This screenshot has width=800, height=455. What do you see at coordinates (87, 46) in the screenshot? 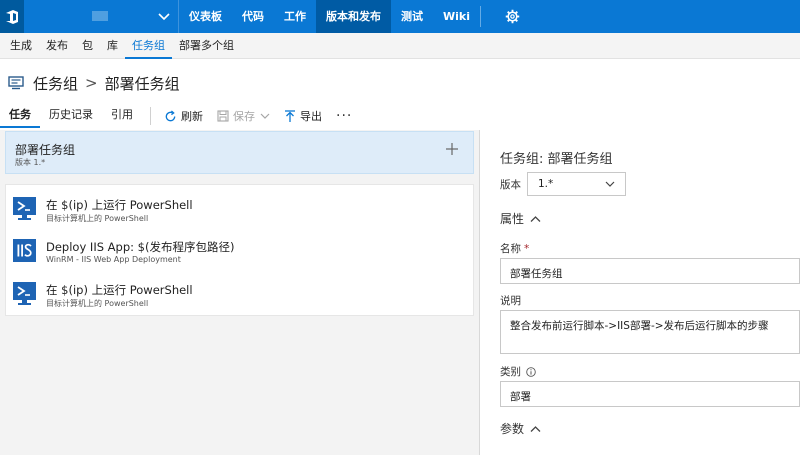
I see `subnav-packages: 包` at bounding box center [87, 46].